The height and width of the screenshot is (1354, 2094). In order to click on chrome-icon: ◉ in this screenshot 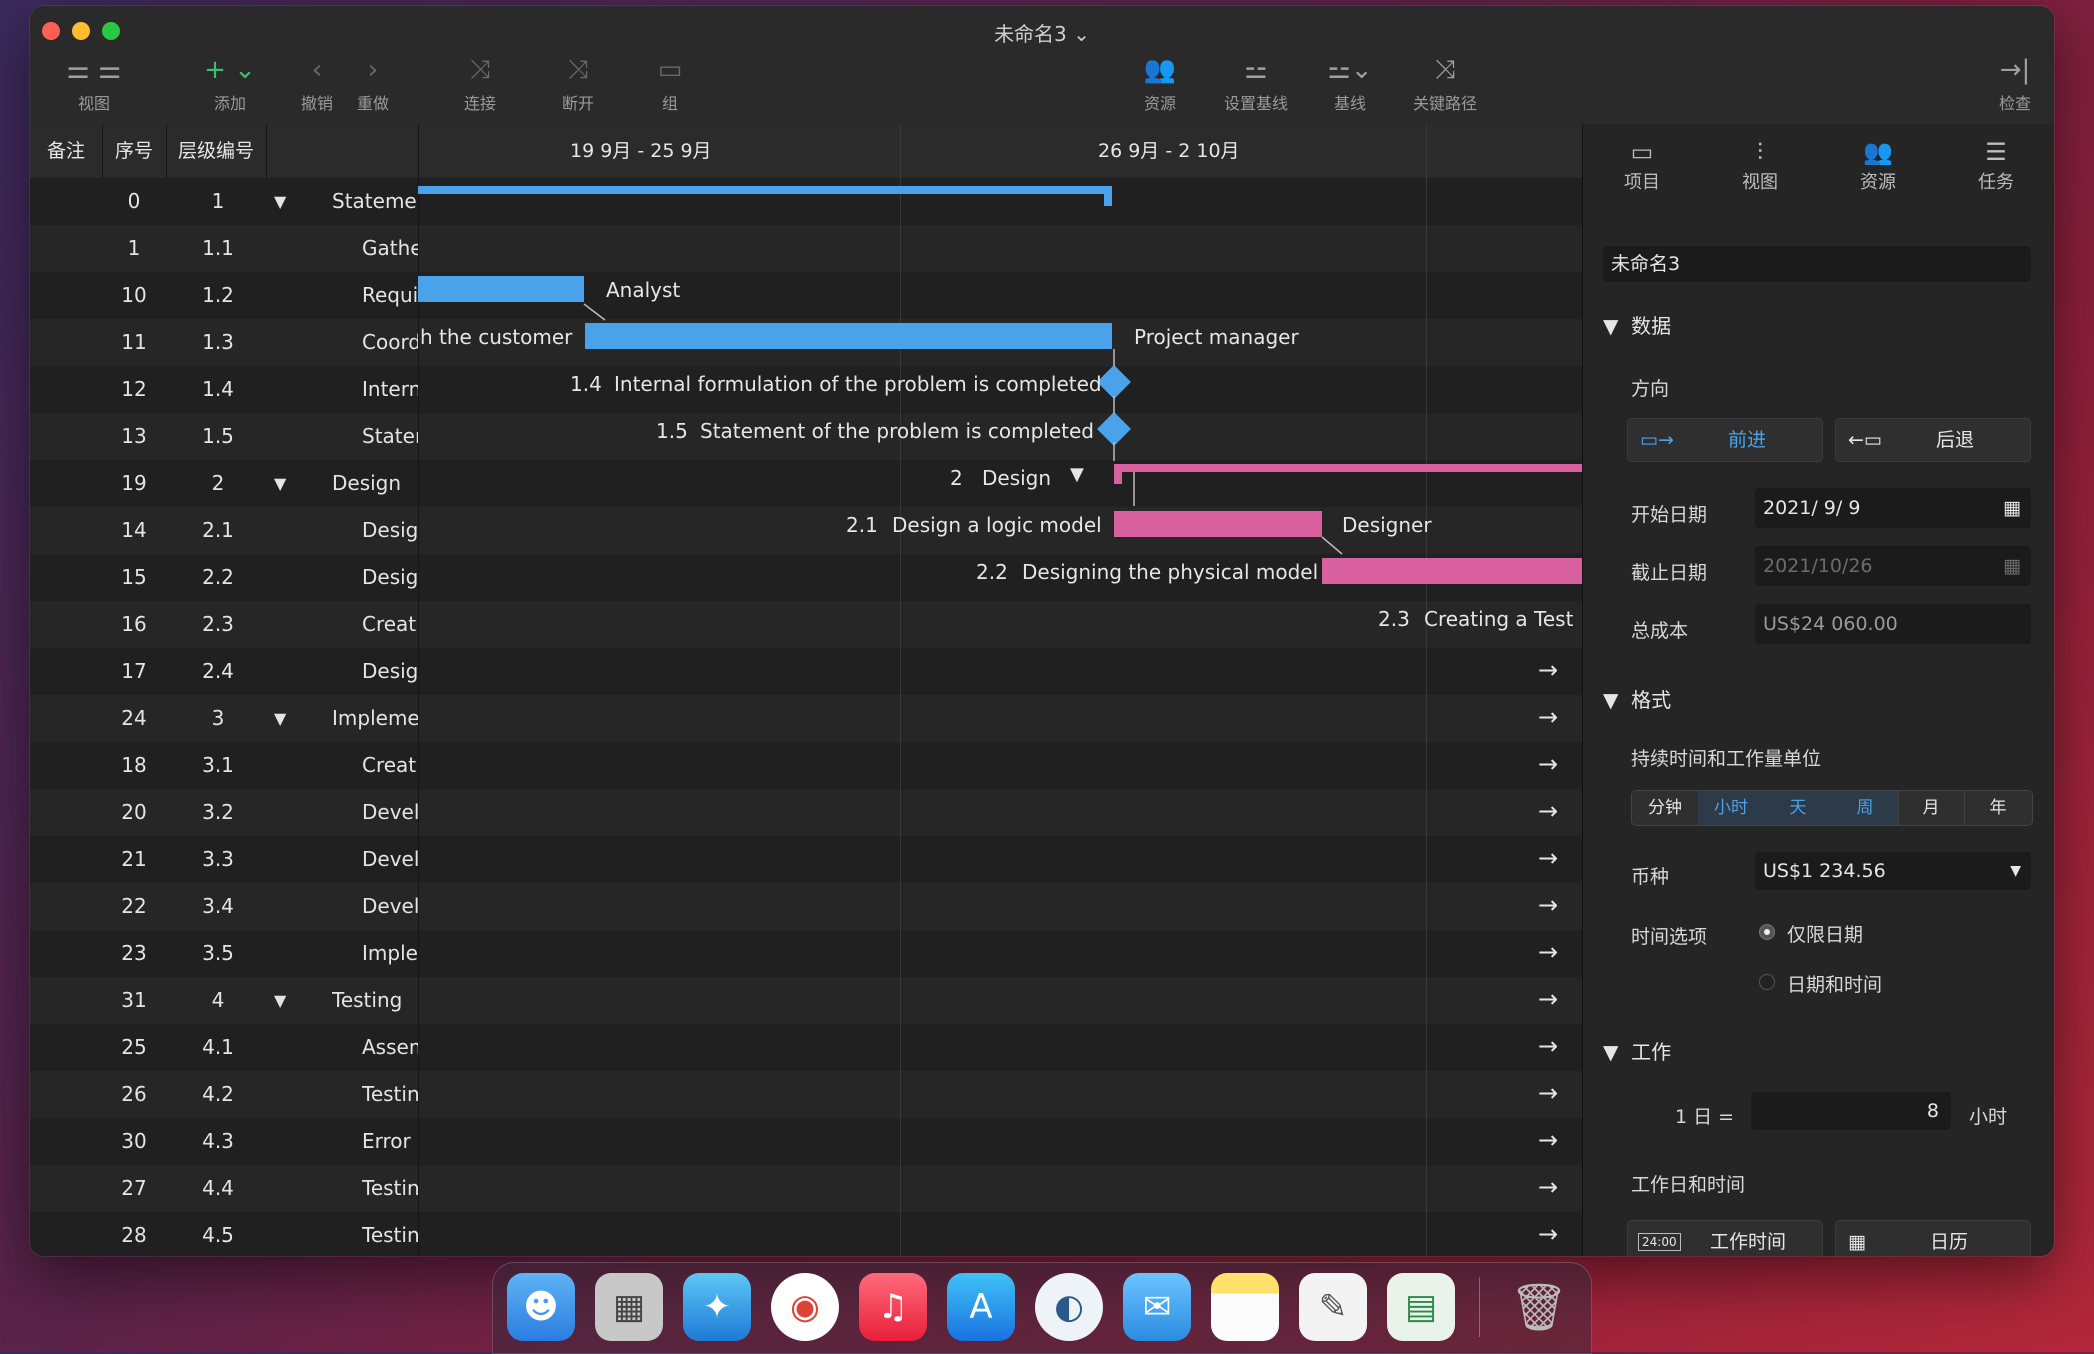, I will do `click(805, 1307)`.